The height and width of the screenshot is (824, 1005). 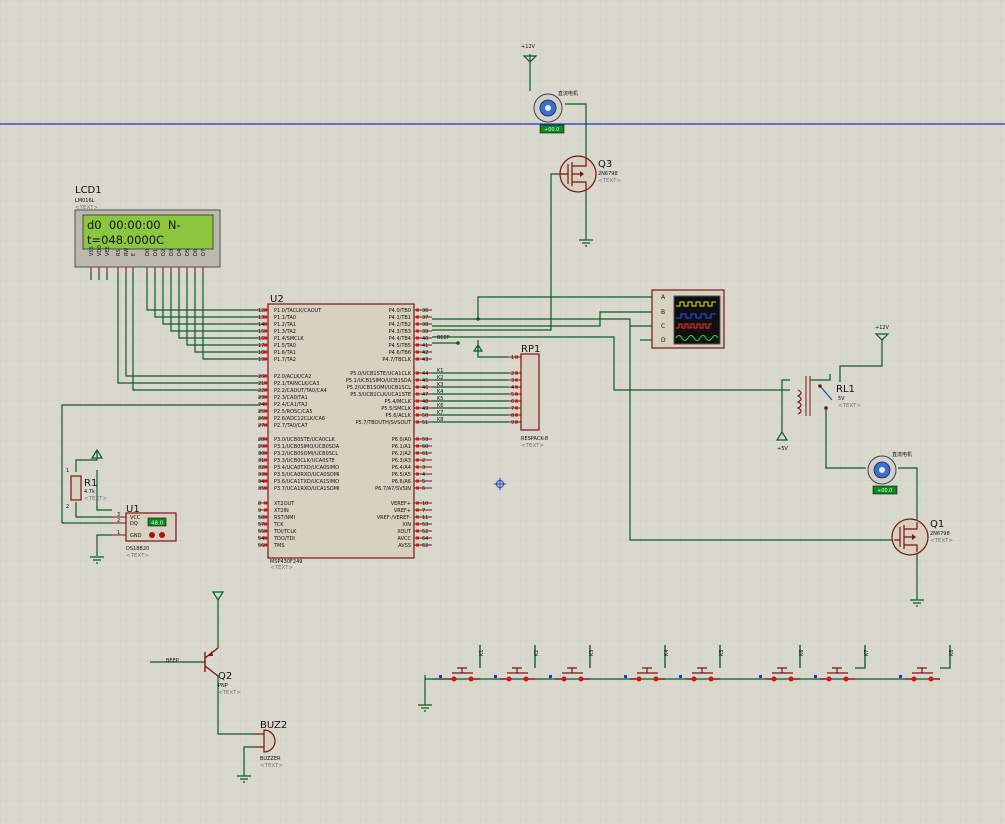 I want to click on mcu-pin-name: P4.1/TB1, so click(x=400, y=318).